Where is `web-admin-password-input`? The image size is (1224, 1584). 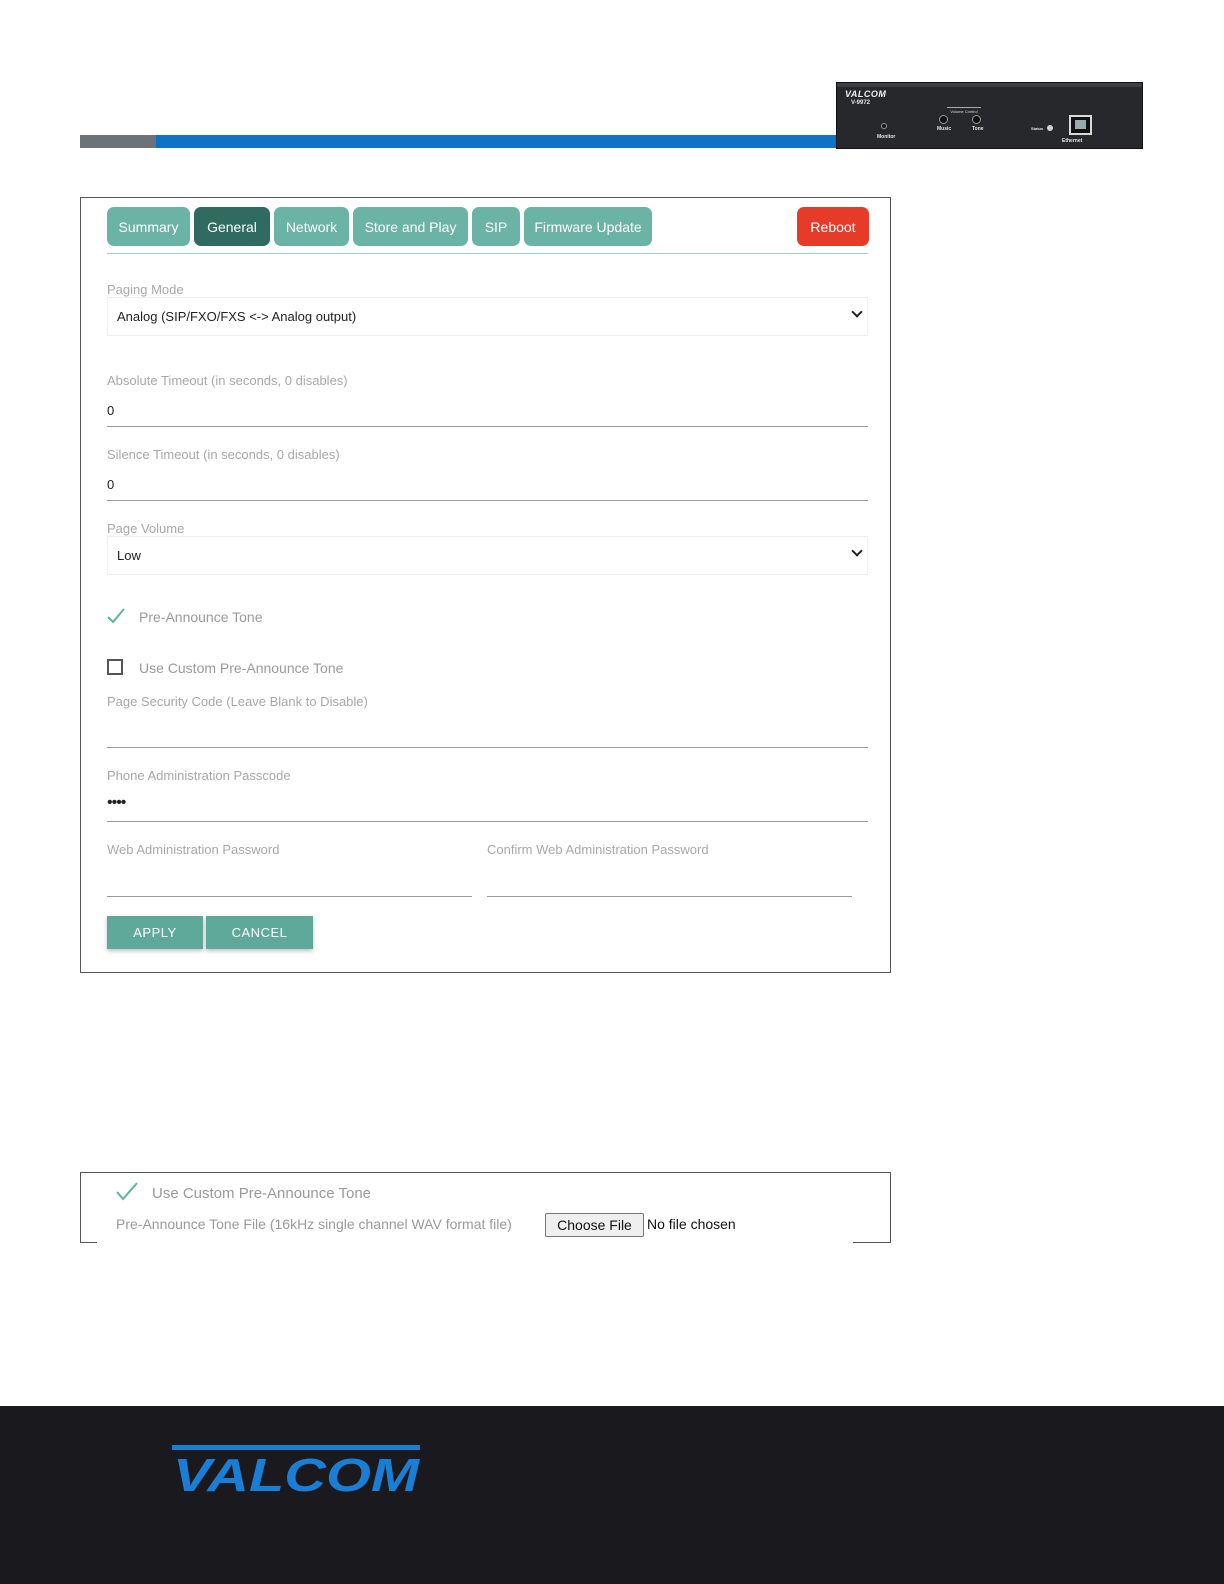 web-admin-password-input is located at coordinates (289, 882).